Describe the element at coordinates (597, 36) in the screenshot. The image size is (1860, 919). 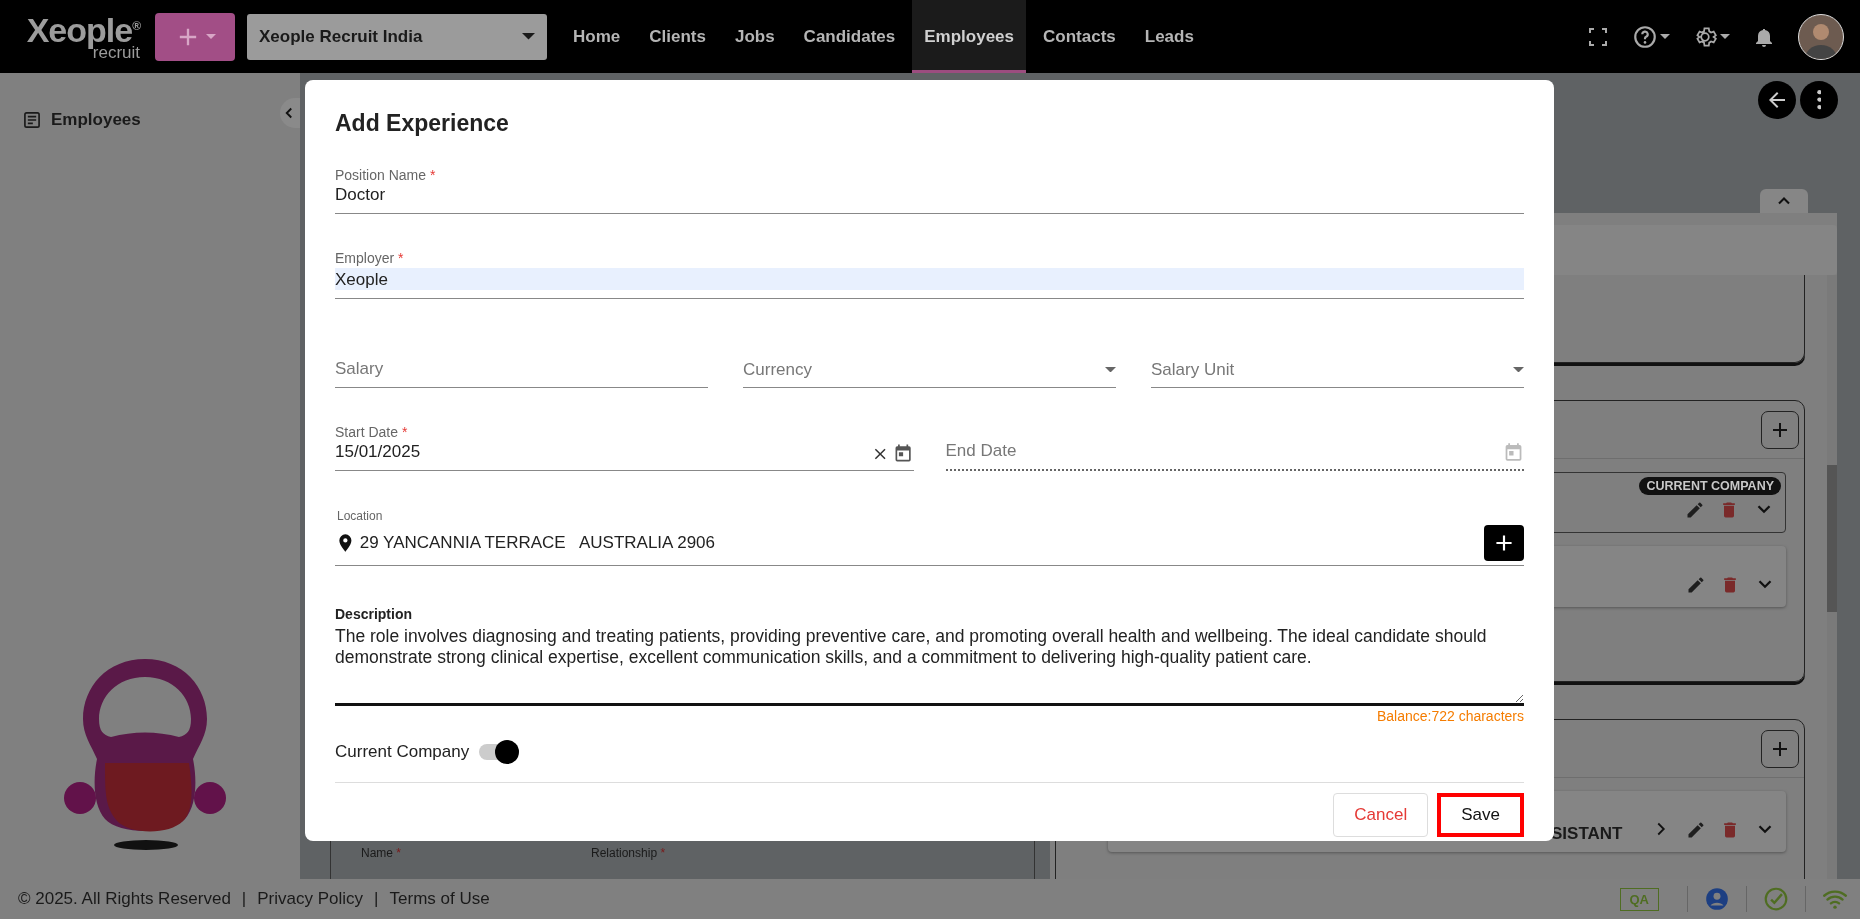
I see `nav-tab: Home` at that location.